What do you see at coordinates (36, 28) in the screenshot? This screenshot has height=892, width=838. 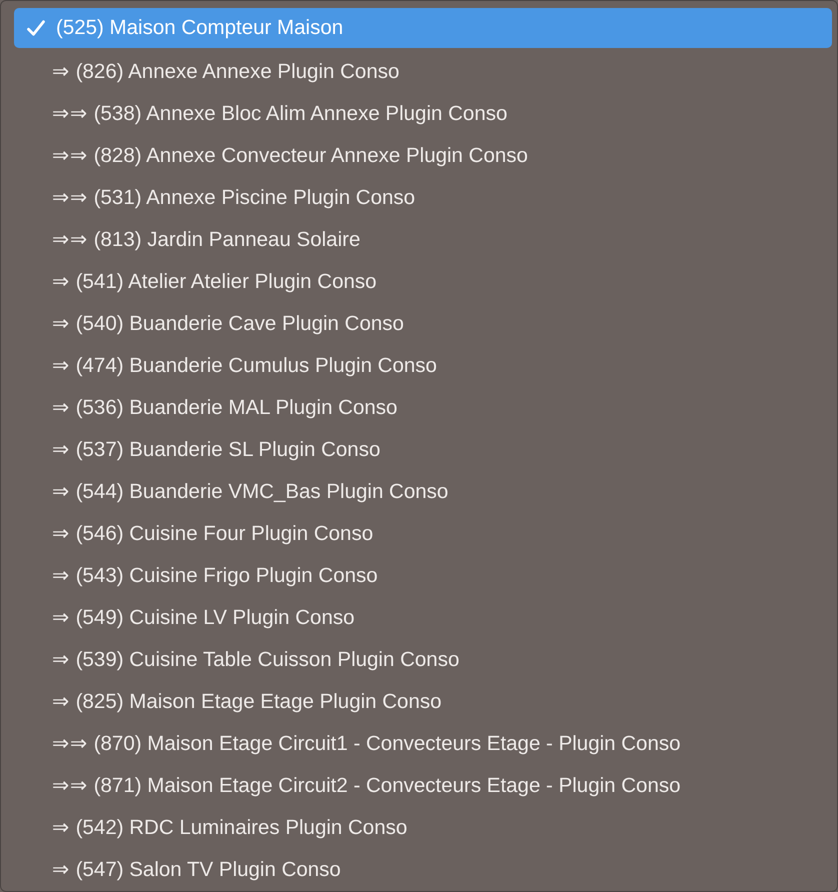 I see `checkmark-icon` at bounding box center [36, 28].